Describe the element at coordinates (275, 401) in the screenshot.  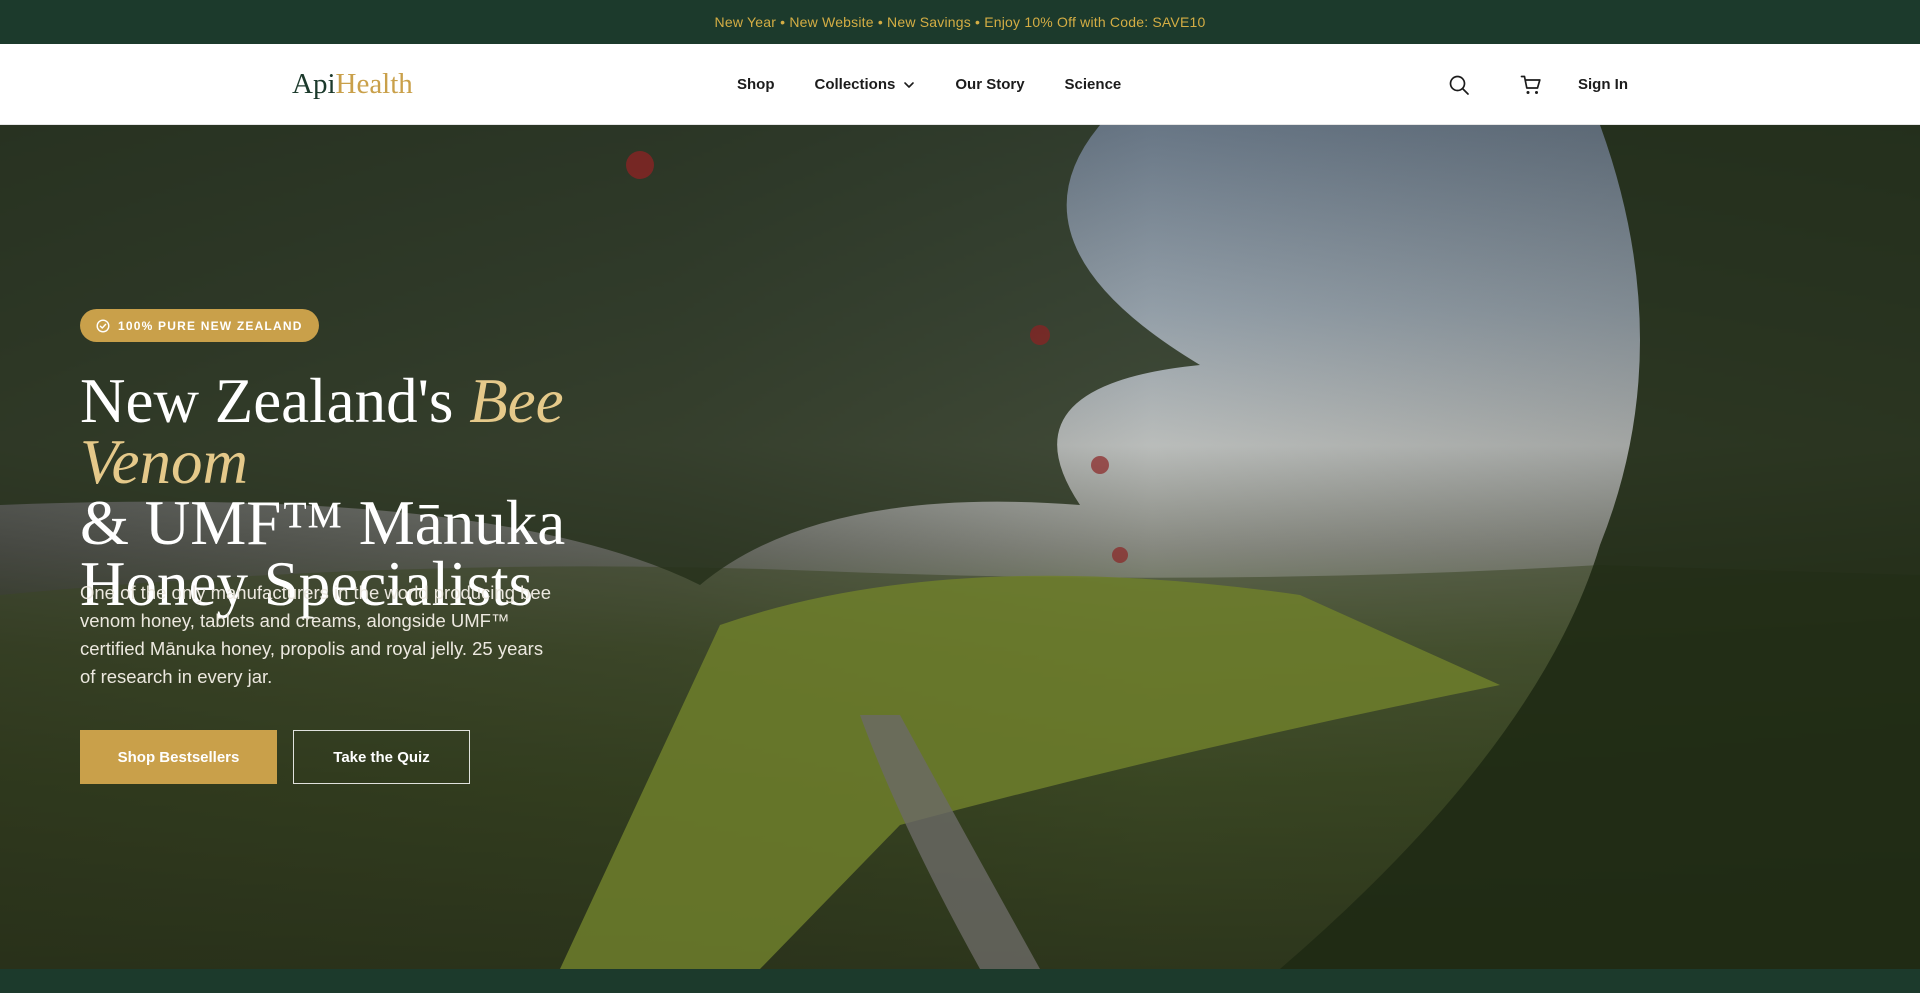
I see `headline-part-1: New Zealand's` at that location.